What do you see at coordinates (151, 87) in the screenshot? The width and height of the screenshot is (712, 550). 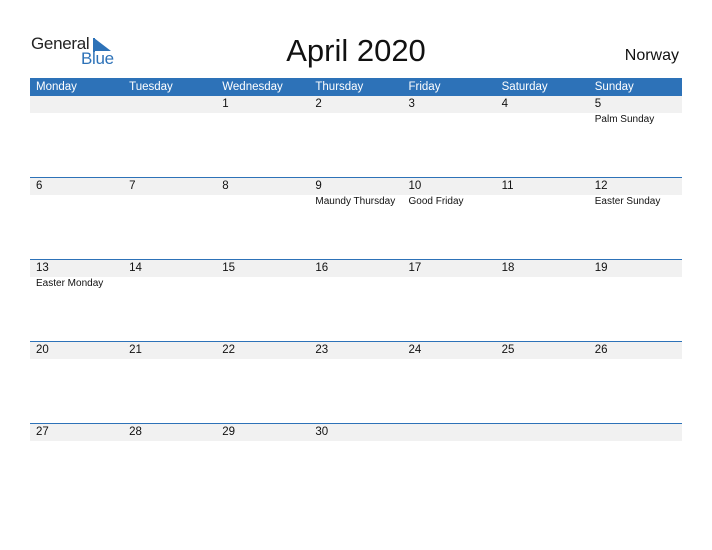 I see `weekday-header-tuesday: Tuesday` at bounding box center [151, 87].